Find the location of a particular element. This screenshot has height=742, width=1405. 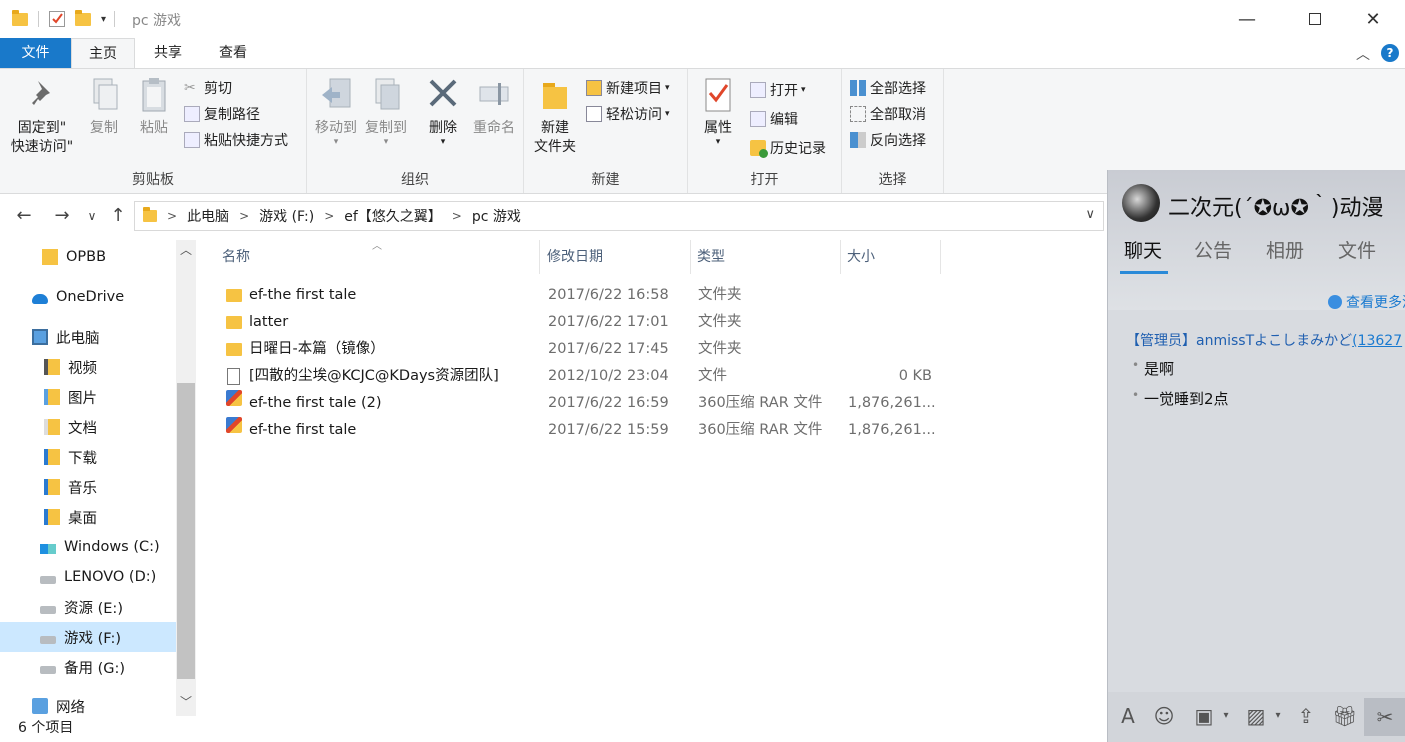

message-sender: 【管理员】anmissTよこしまみかど(13627 is located at coordinates (1264, 340).